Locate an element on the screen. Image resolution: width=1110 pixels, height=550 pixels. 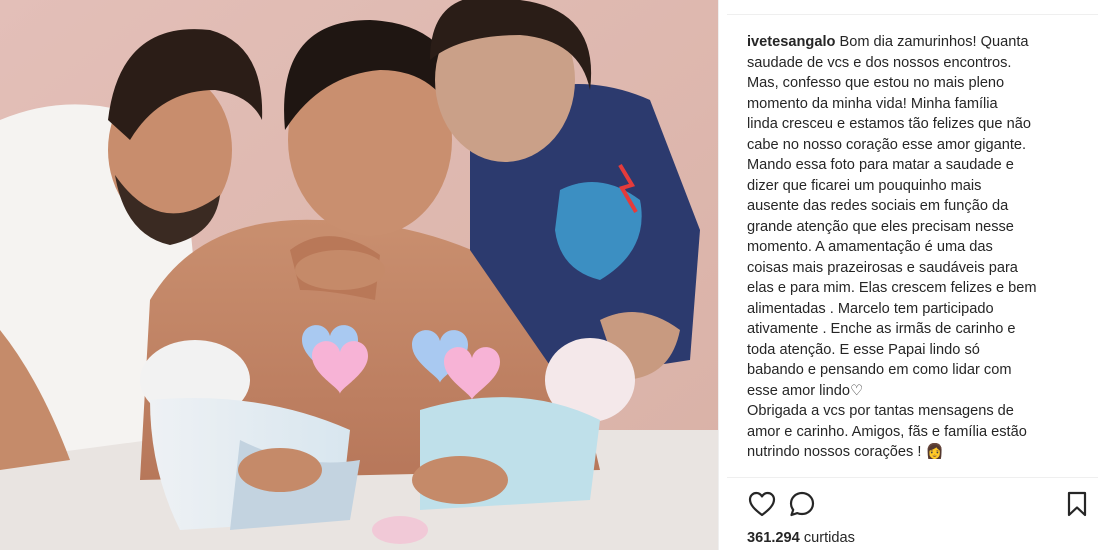
save-button is located at coordinates (1077, 504).